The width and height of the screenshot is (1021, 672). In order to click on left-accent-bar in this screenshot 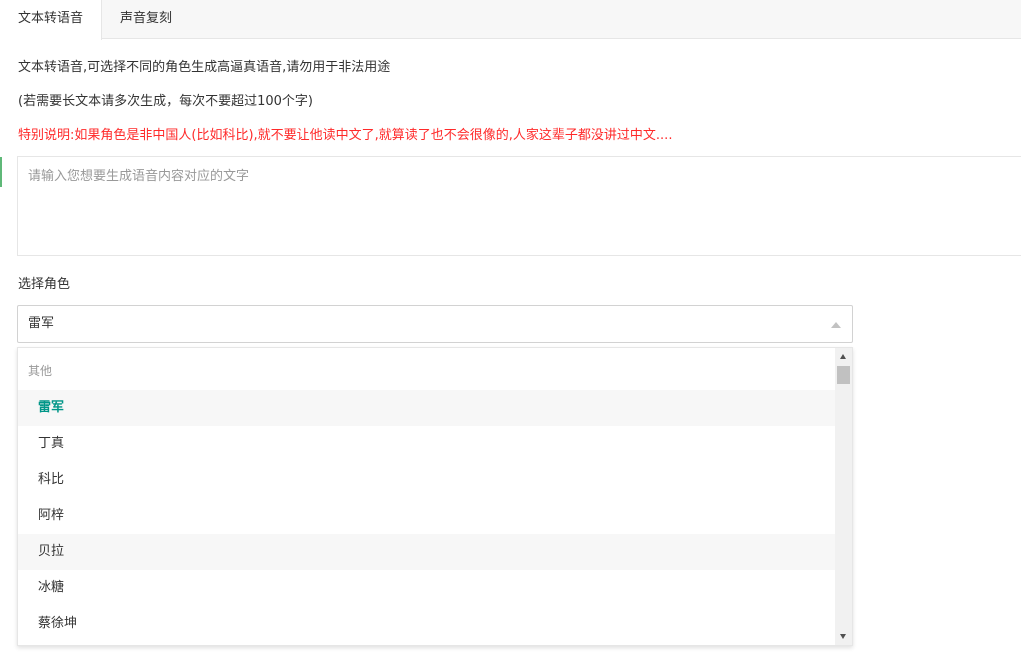, I will do `click(1, 172)`.